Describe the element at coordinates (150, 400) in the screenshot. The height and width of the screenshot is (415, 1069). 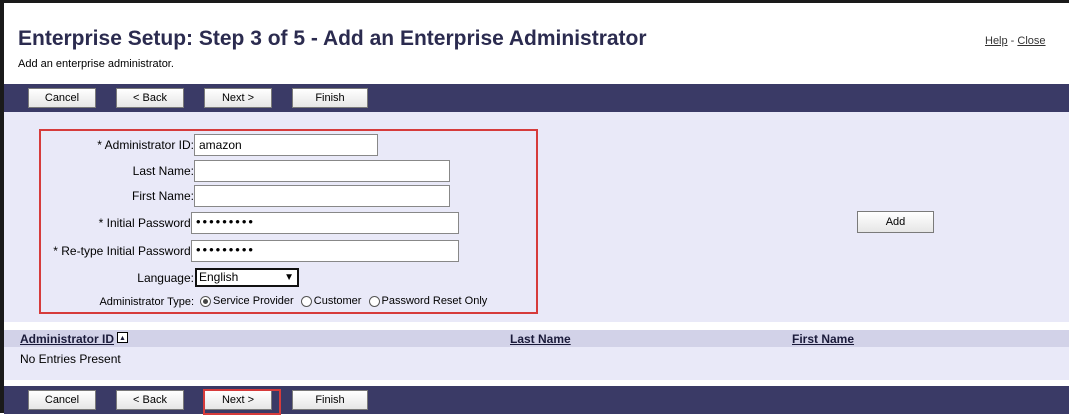
I see `back-button-bottom: < Back` at that location.